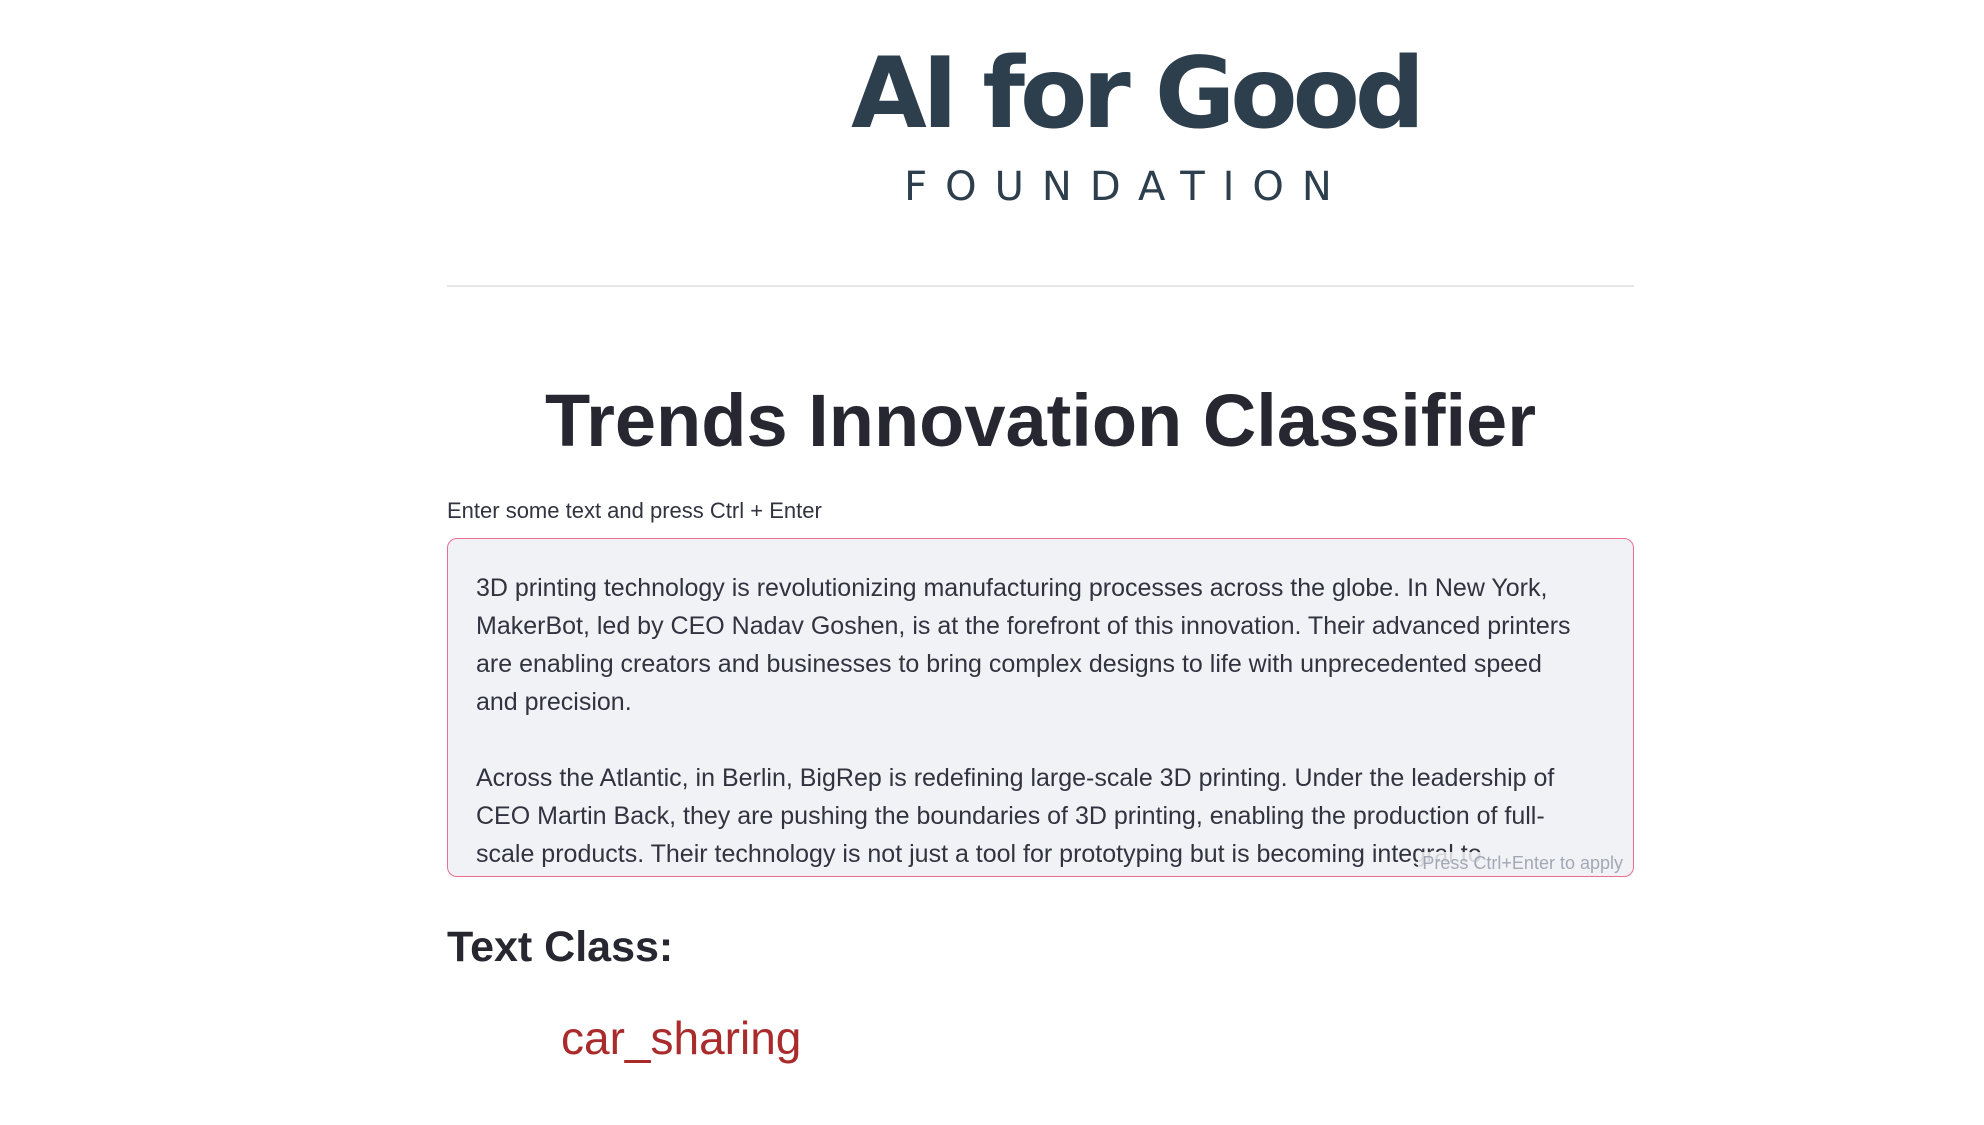 The width and height of the screenshot is (1984, 1125). Describe the element at coordinates (560, 947) in the screenshot. I see `text-class-heading: Text Class:` at that location.